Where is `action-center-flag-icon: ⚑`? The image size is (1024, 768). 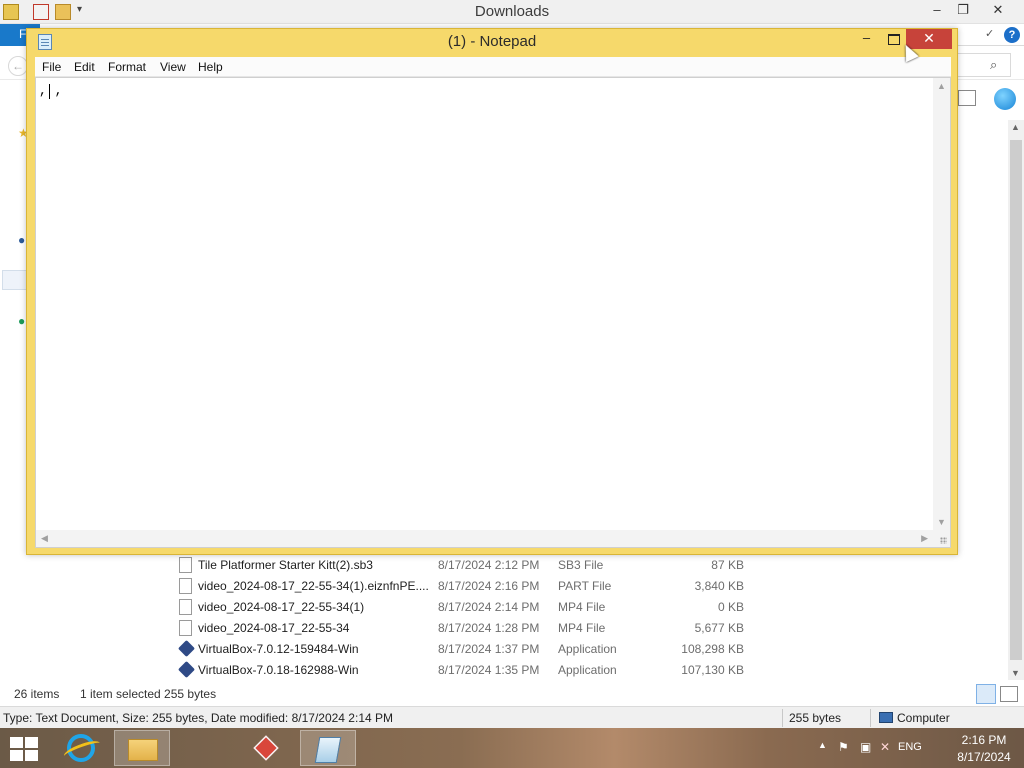 action-center-flag-icon: ⚑ is located at coordinates (843, 747).